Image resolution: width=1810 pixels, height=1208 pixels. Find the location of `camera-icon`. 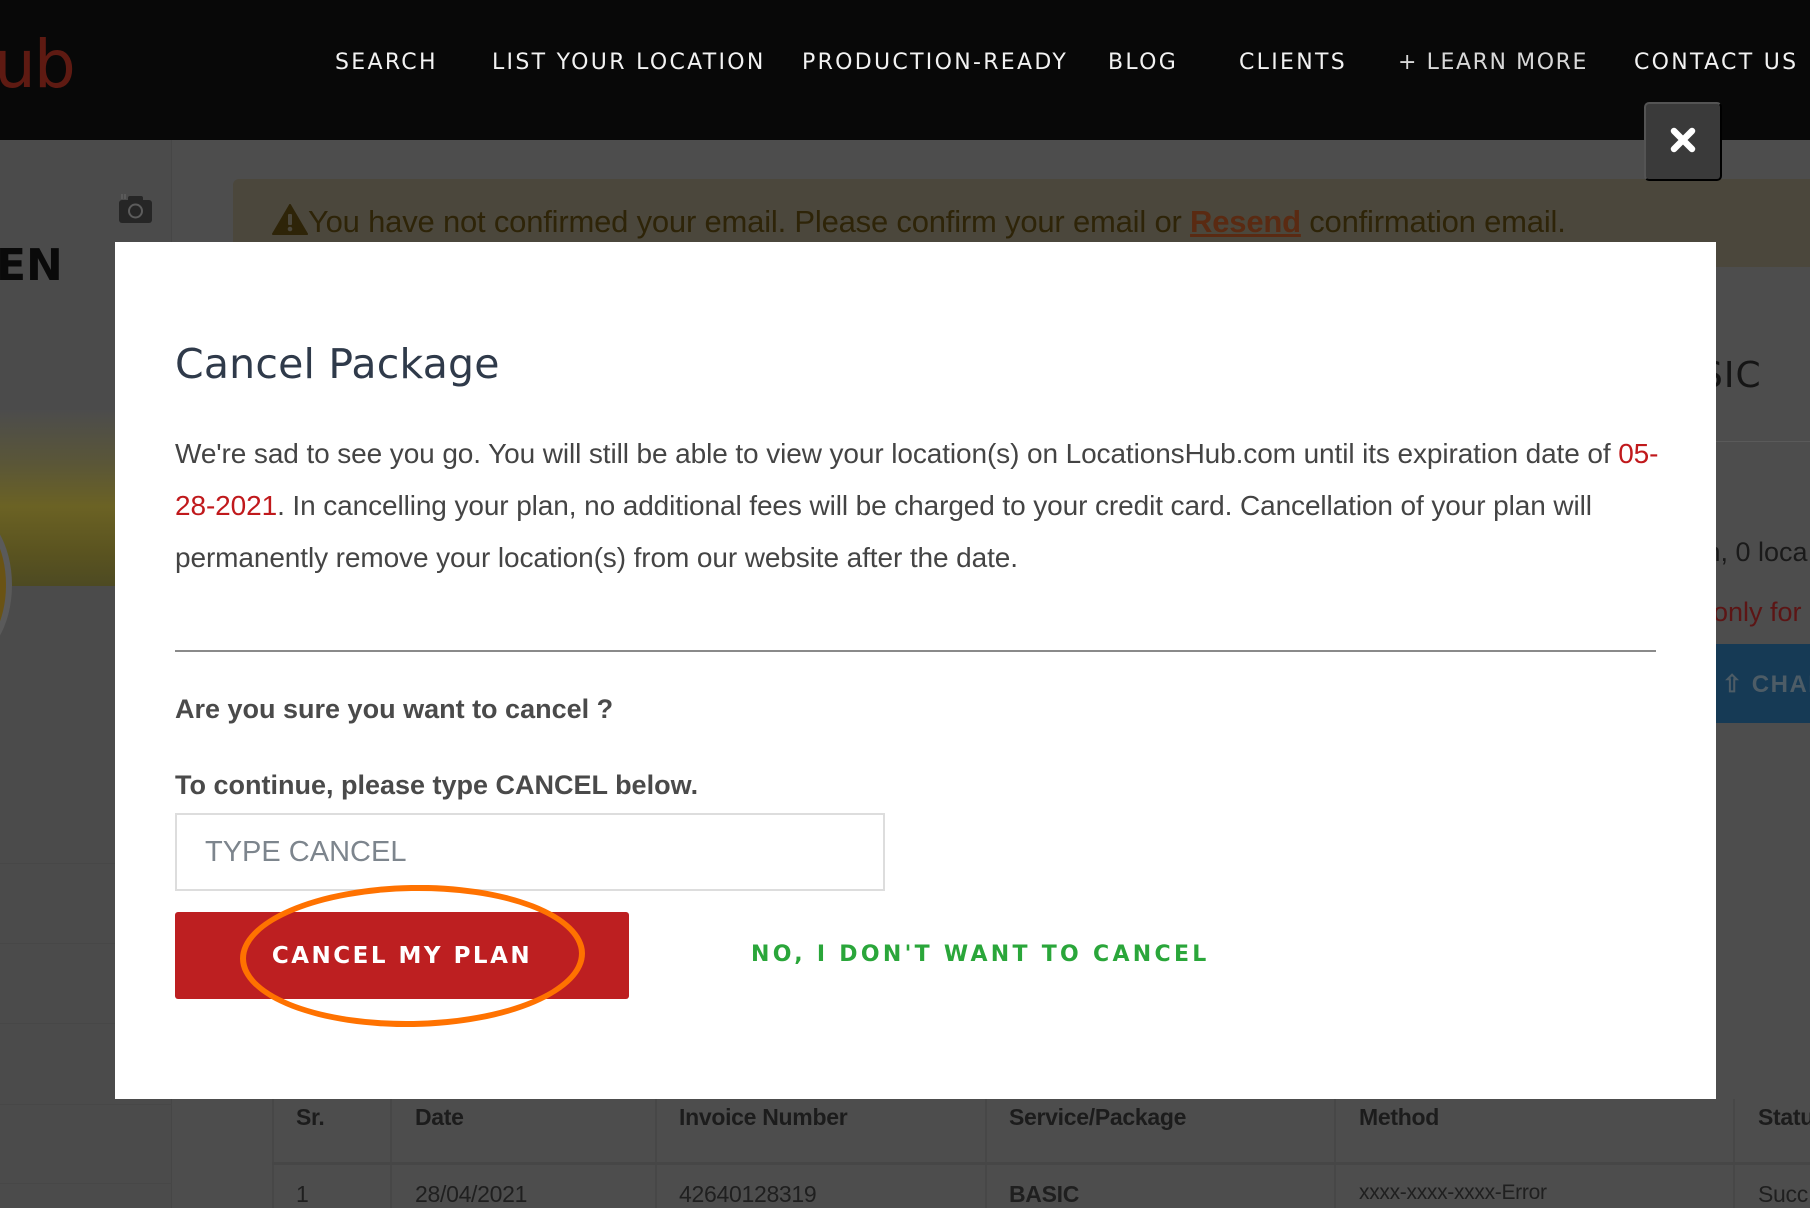

camera-icon is located at coordinates (135, 208).